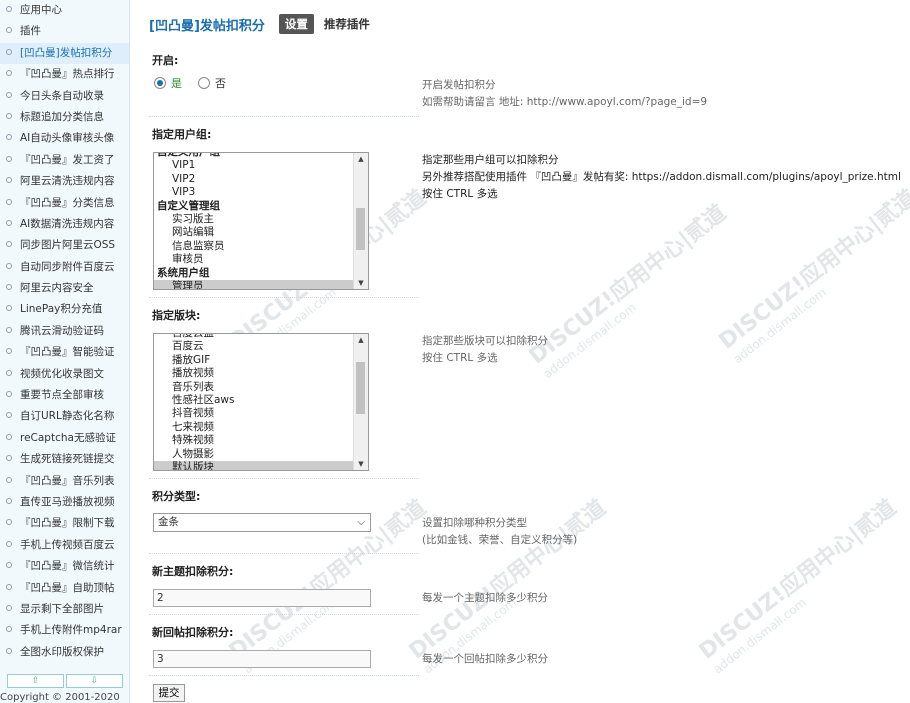 This screenshot has width=910, height=703. What do you see at coordinates (204, 83) in the screenshot?
I see `enable-no-radio` at bounding box center [204, 83].